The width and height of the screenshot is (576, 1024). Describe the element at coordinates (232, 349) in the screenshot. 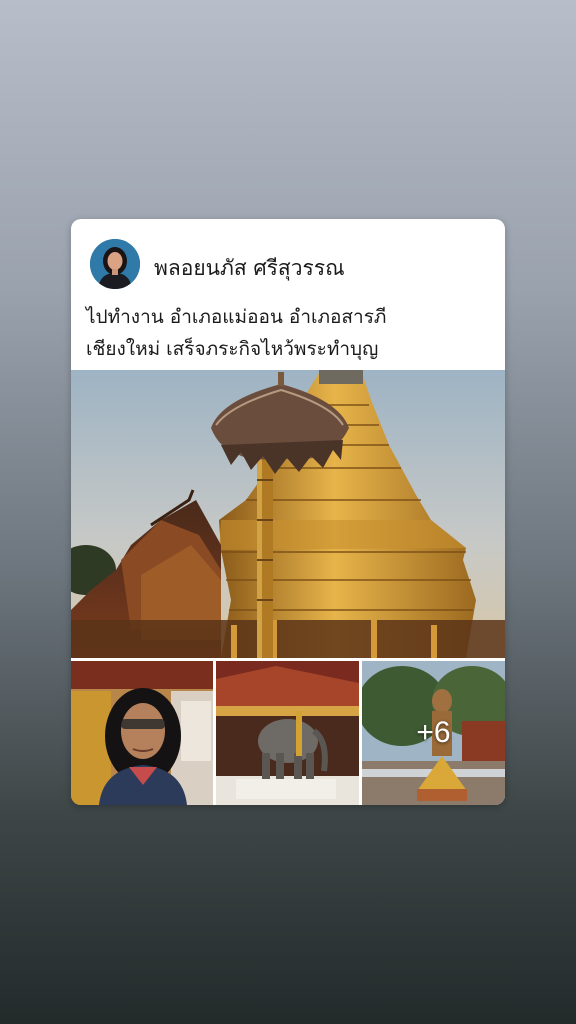

I see `caption-line-2: เชียงใหม่ เสร็จภระกิจไหว้พระทำบุญ` at that location.